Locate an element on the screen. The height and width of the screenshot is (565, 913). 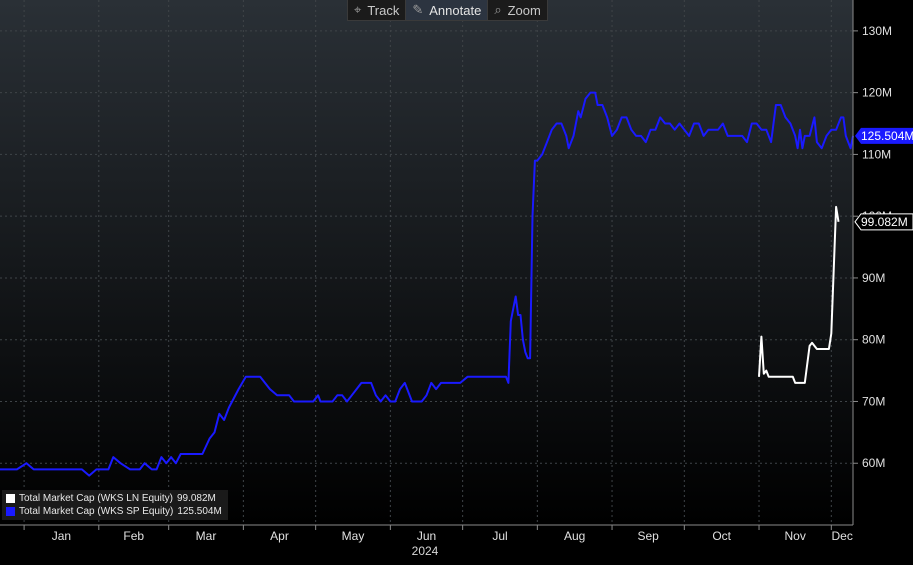
x-tick-label: Oct is located at coordinates (721, 536).